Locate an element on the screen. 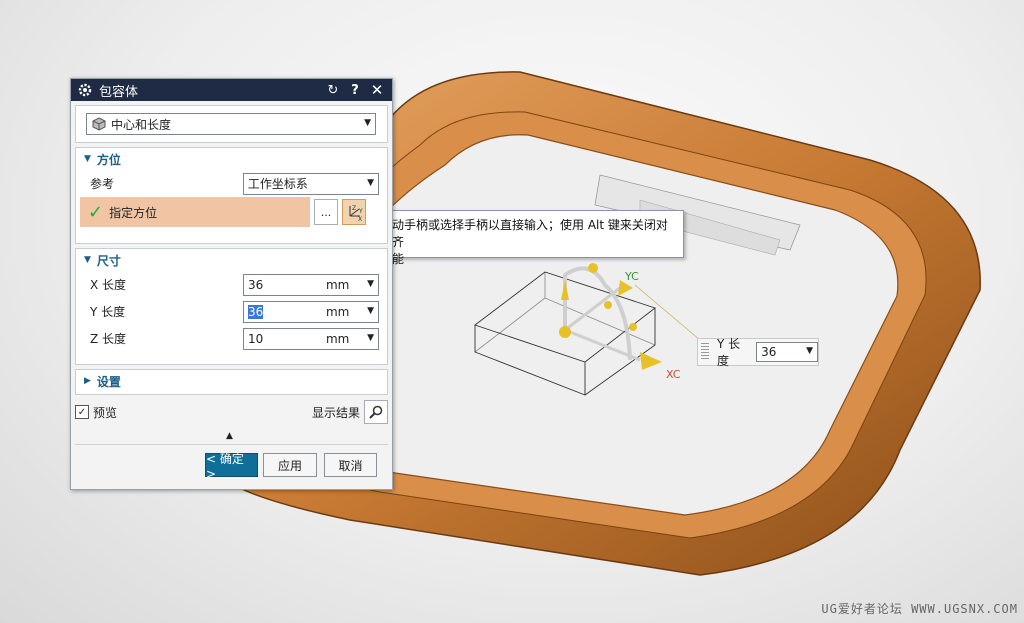 This screenshot has width=1024, height=623. onscreen-input-box: Y 长度 36 ▼ is located at coordinates (758, 352).